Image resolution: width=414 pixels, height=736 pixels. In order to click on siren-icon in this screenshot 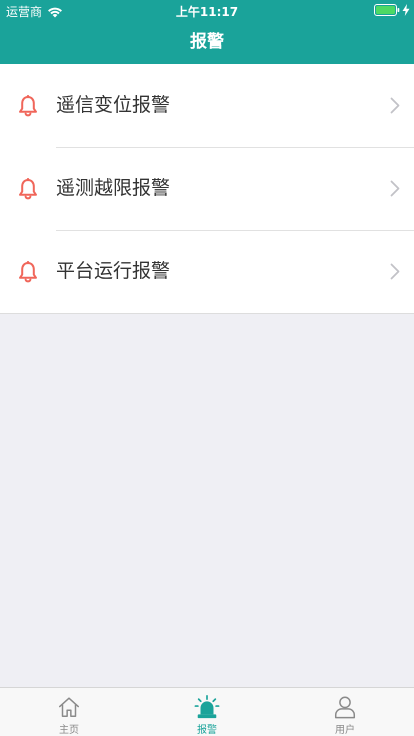, I will do `click(207, 707)`.